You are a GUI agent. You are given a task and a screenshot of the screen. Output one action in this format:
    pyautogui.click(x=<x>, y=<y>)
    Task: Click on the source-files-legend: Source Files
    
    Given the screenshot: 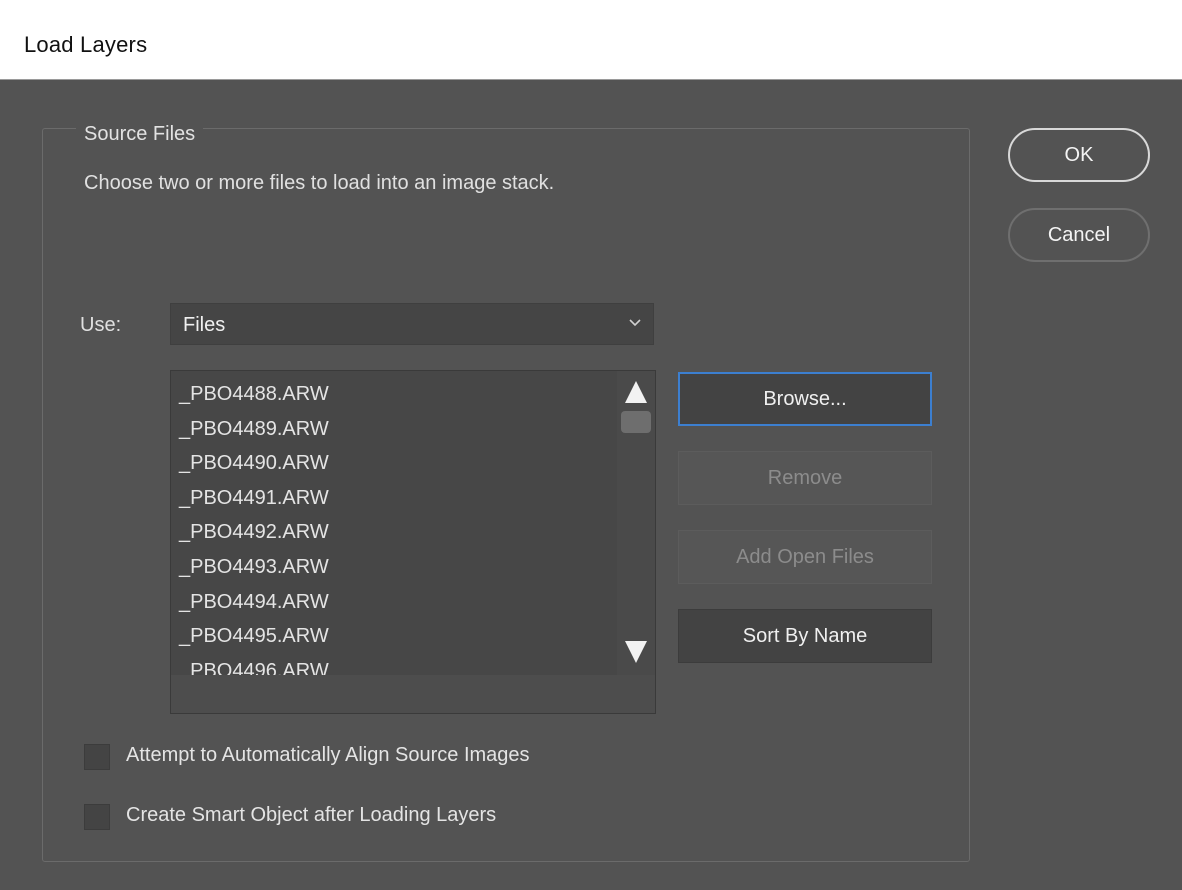 What is the action you would take?
    pyautogui.click(x=140, y=134)
    